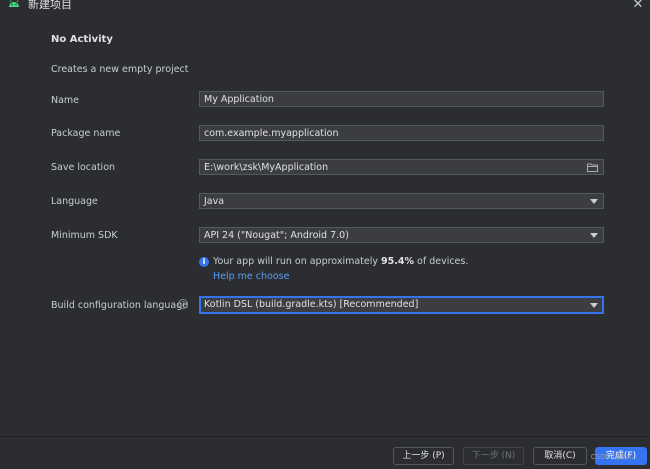 Image resolution: width=650 pixels, height=469 pixels. I want to click on android-icon, so click(14, 3).